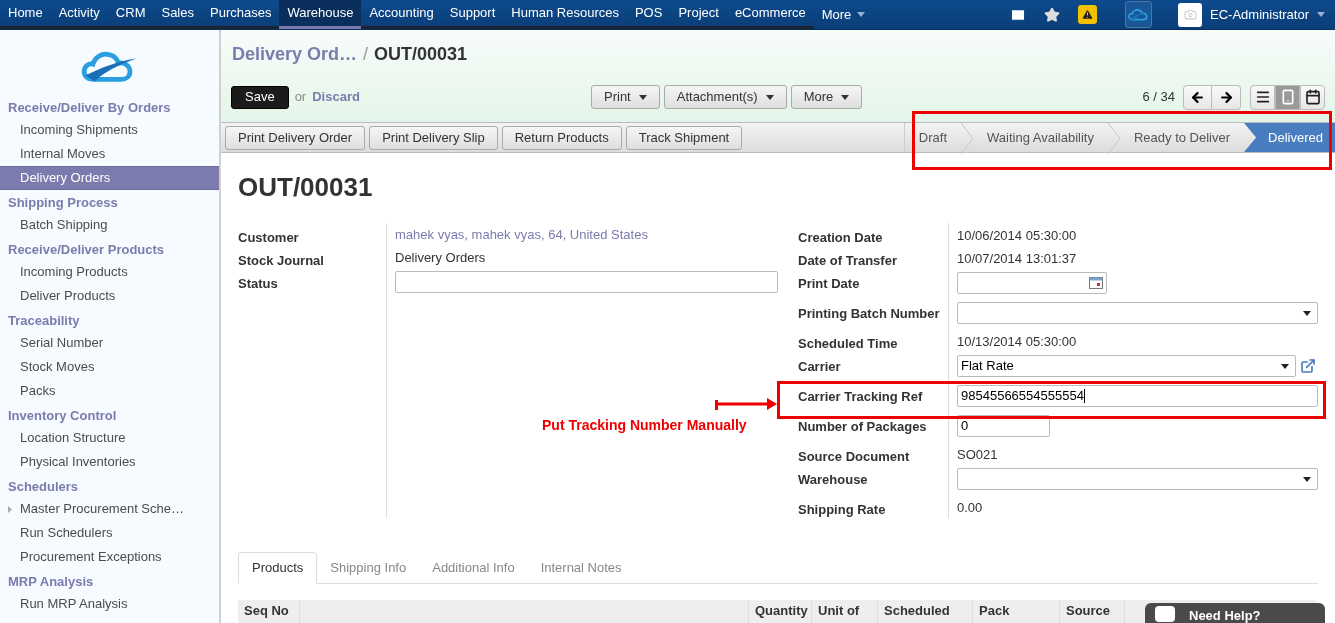 The width and height of the screenshot is (1335, 623). I want to click on input-field: 0, so click(1003, 426).